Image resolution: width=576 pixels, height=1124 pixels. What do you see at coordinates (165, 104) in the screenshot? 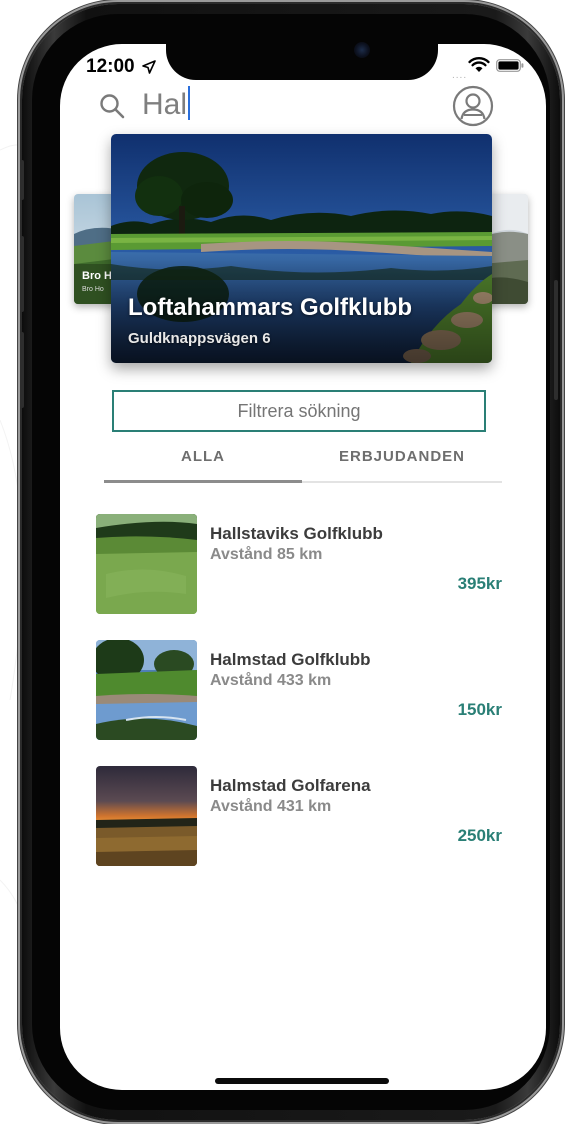
I see `search-input-value: Hal` at bounding box center [165, 104].